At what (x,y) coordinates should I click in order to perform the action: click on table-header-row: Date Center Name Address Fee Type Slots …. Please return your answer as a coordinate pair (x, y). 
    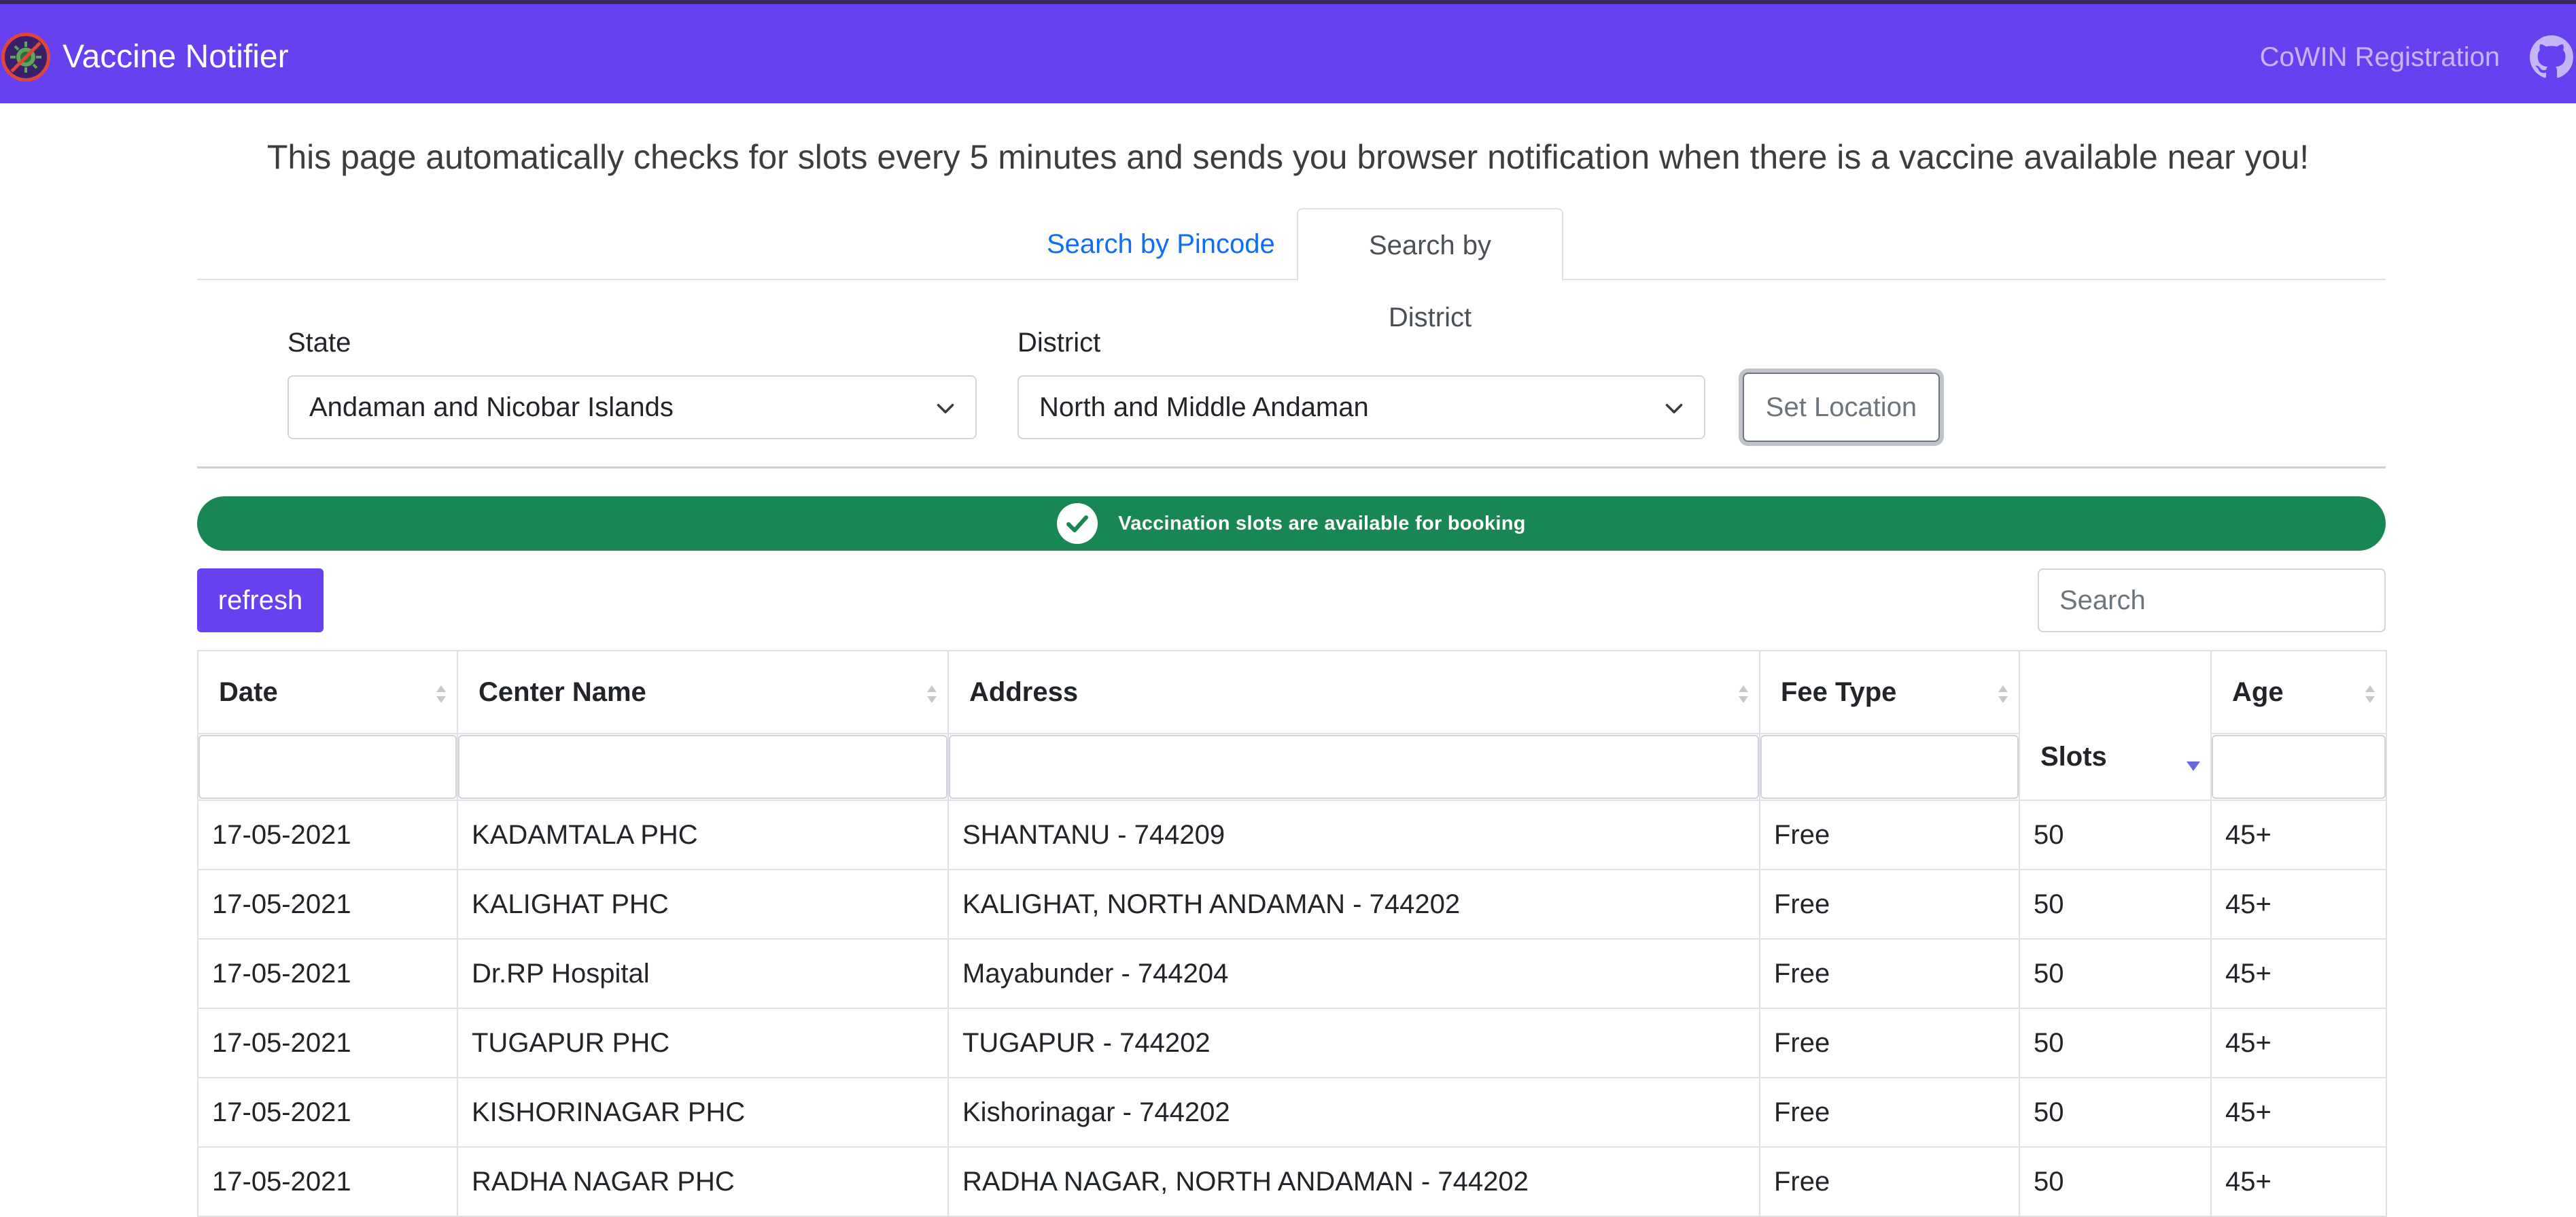
    Looking at the image, I should click on (1292, 725).